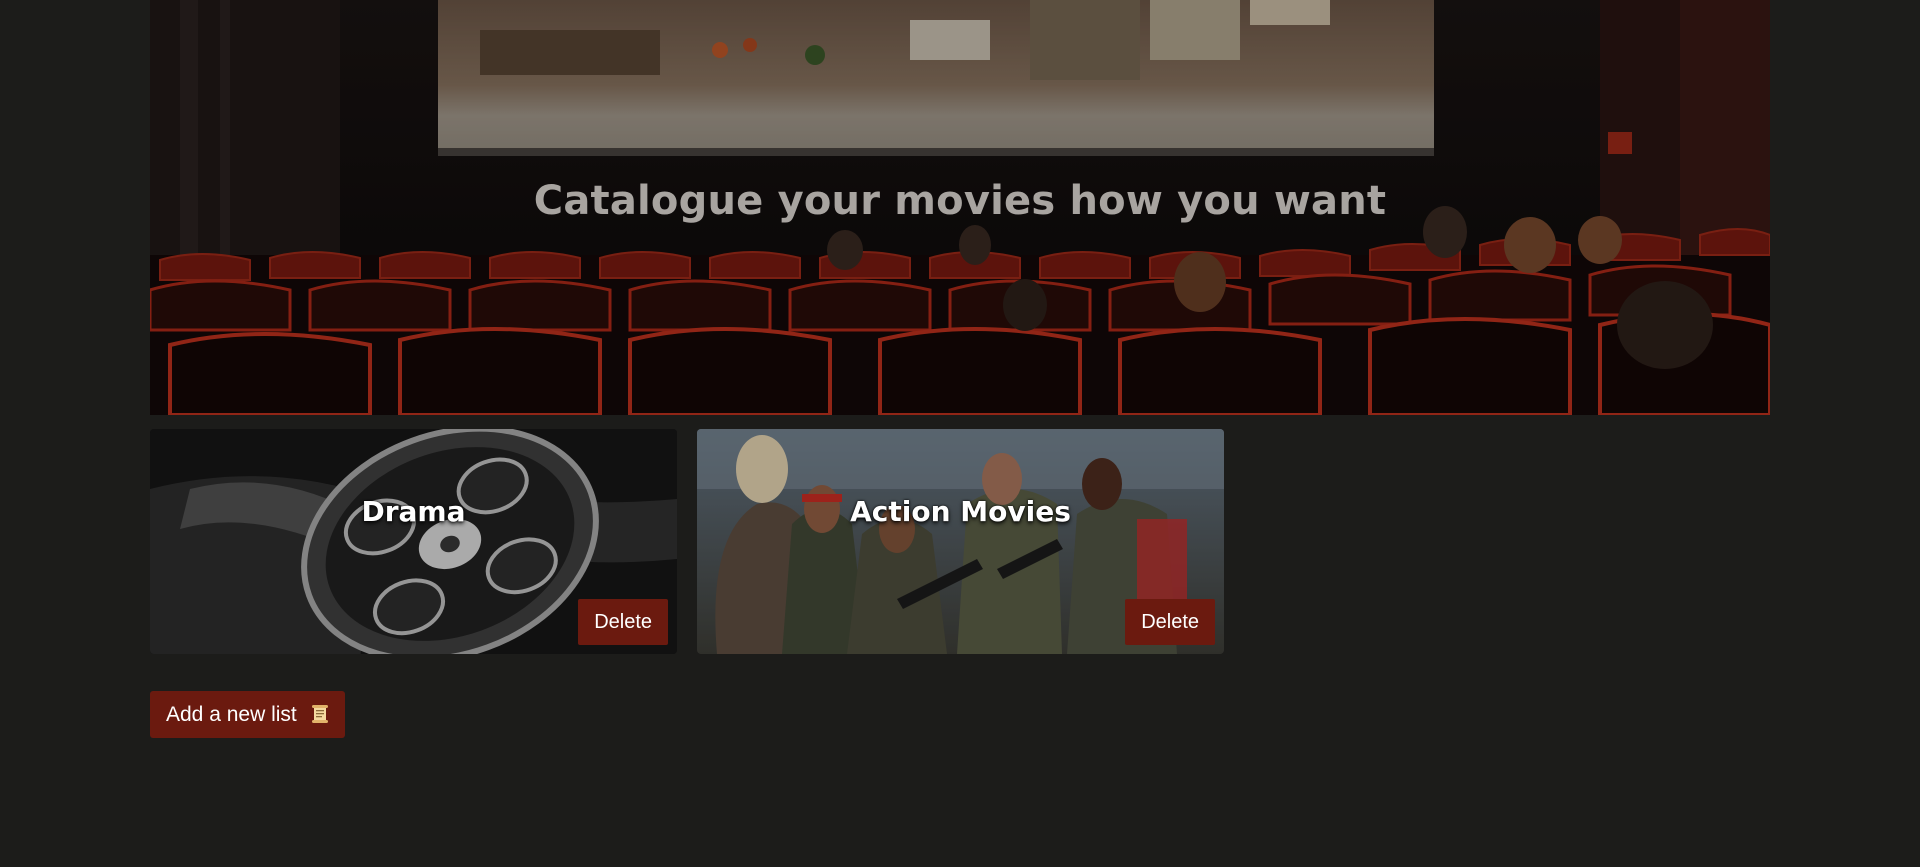  I want to click on scroll-icon, so click(319, 714).